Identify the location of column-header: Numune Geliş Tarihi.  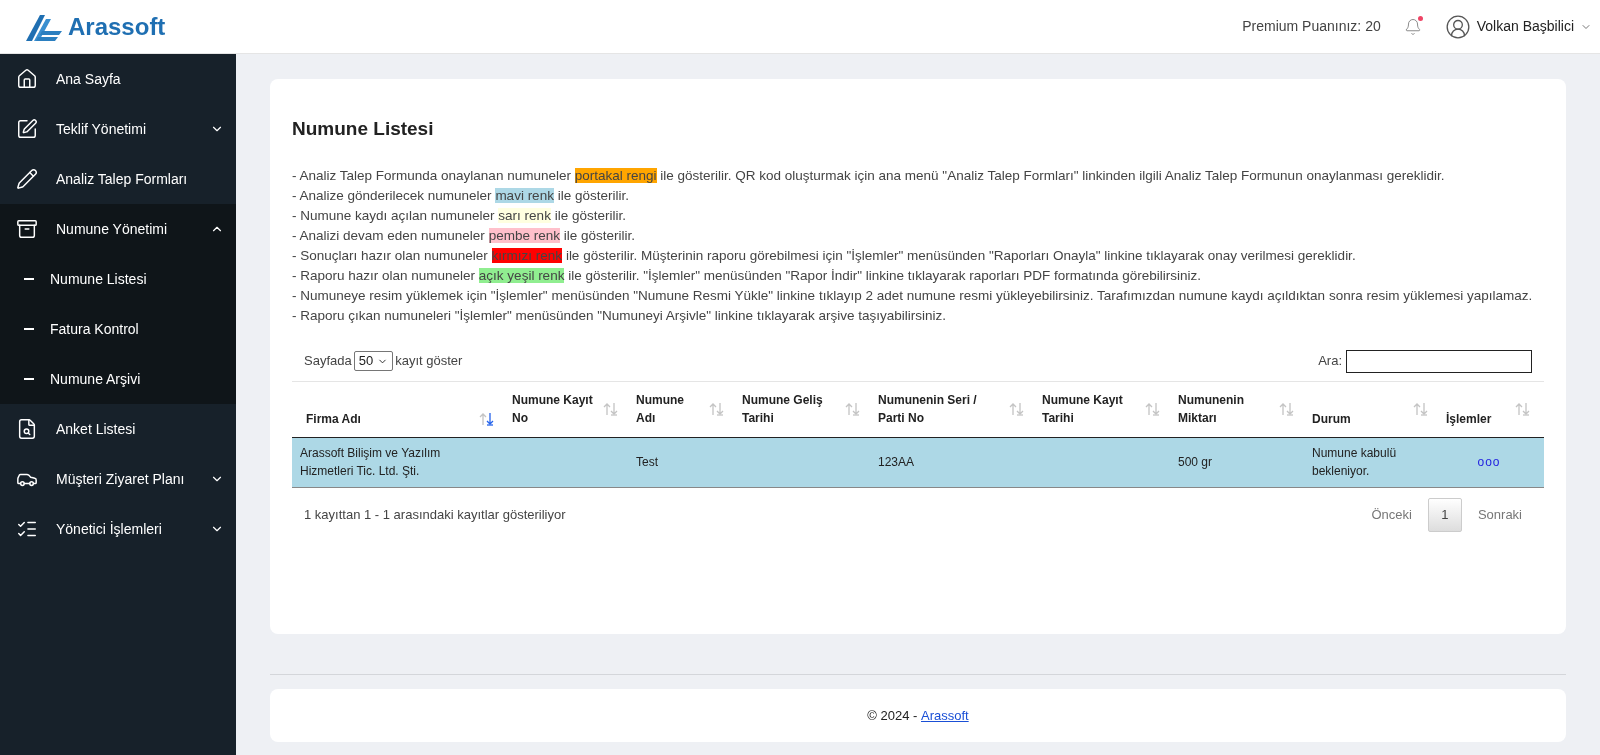
(802, 409).